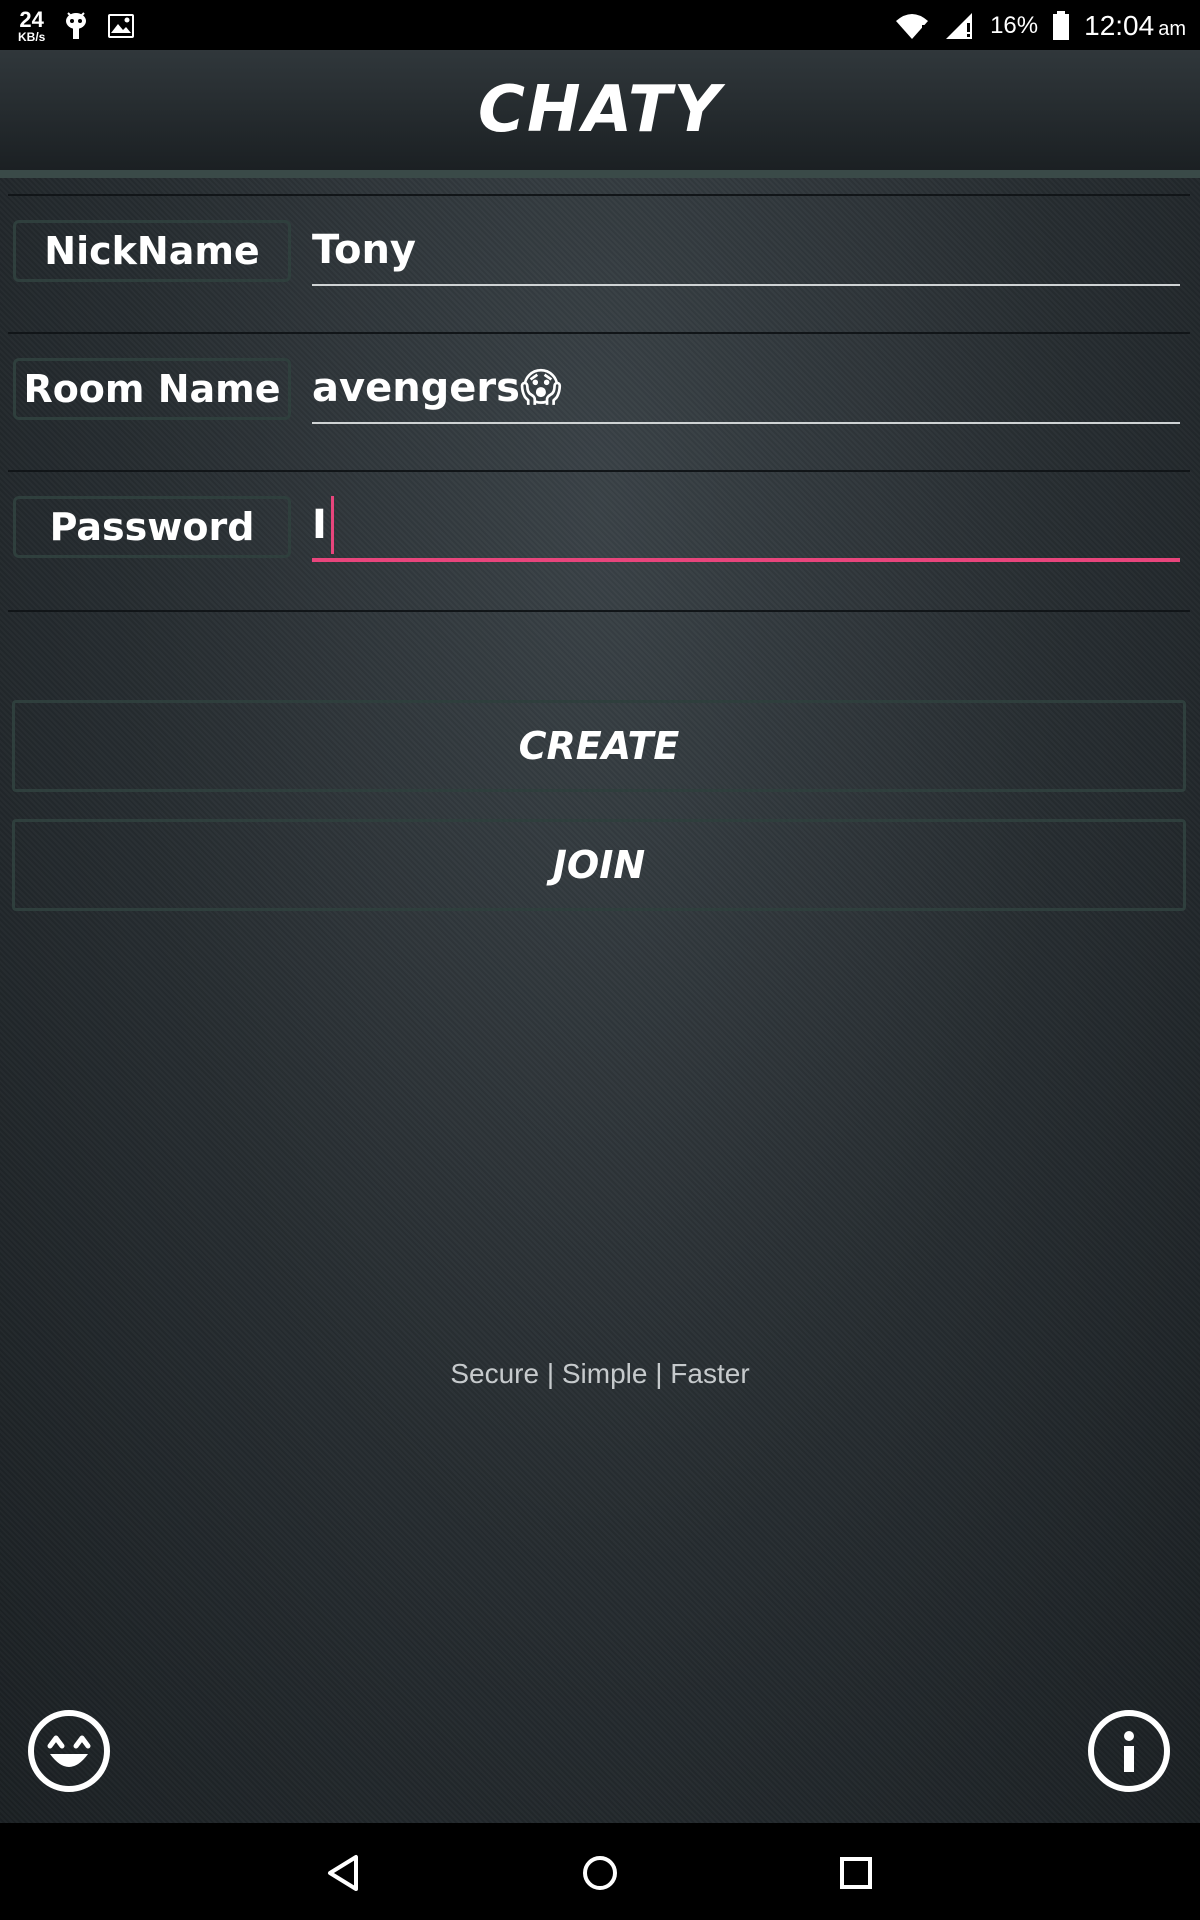 This screenshot has height=1920, width=1200. I want to click on battery-percent: 16%, so click(1014, 25).